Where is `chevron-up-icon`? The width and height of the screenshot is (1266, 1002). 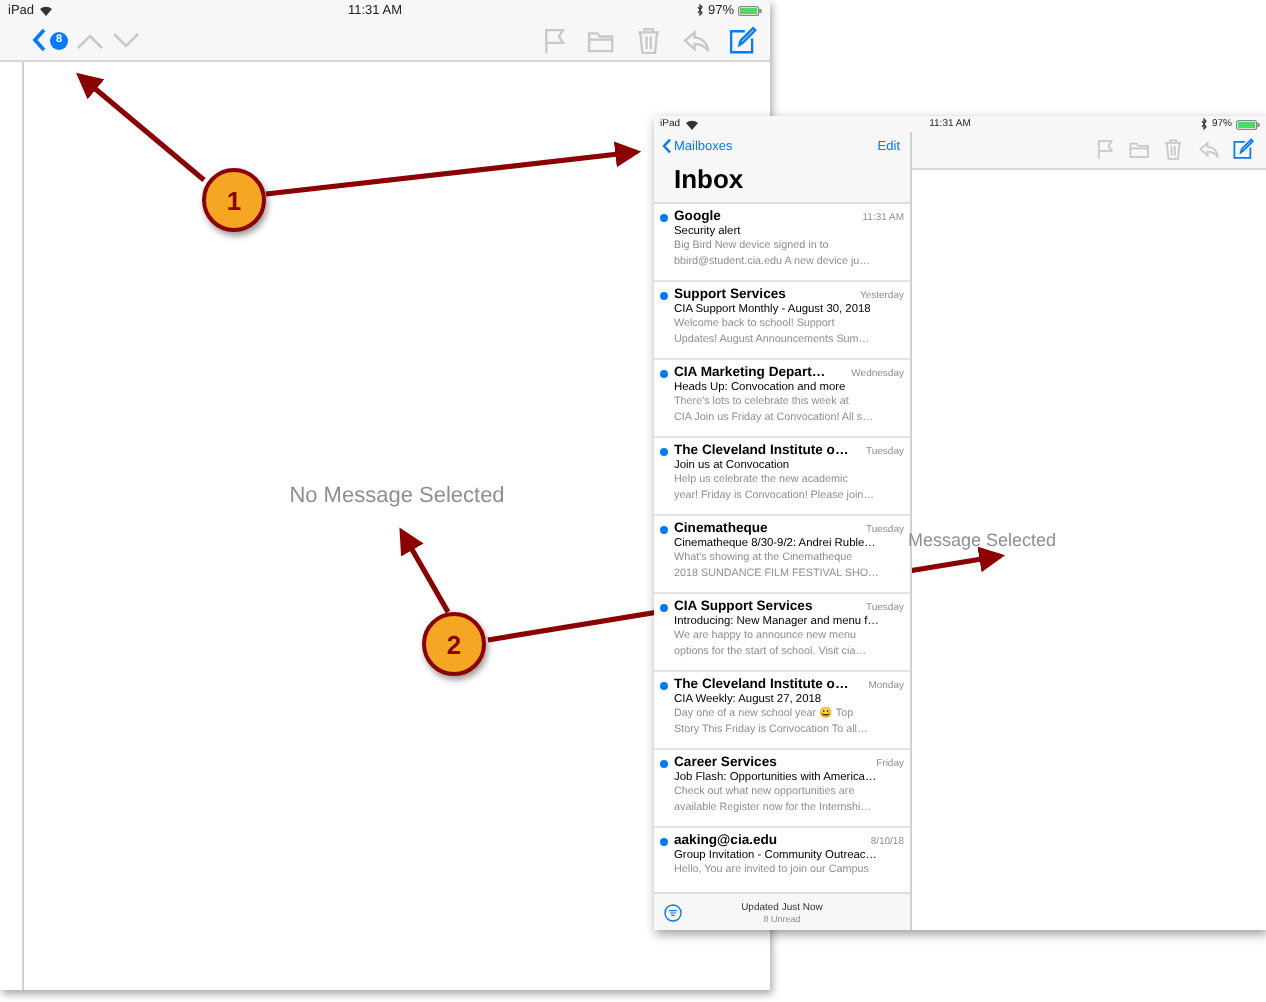 chevron-up-icon is located at coordinates (90, 40).